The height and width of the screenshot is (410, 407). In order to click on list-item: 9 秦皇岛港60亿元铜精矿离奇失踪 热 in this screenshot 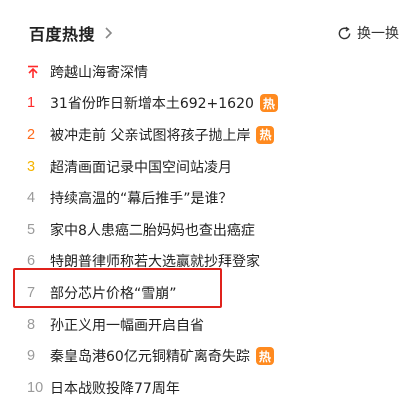, I will do `click(214, 356)`.